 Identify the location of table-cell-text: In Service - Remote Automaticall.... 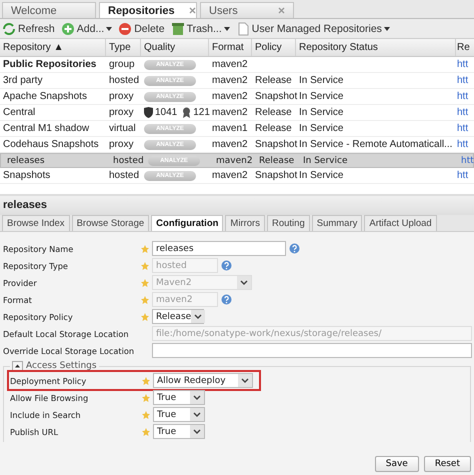
(376, 145).